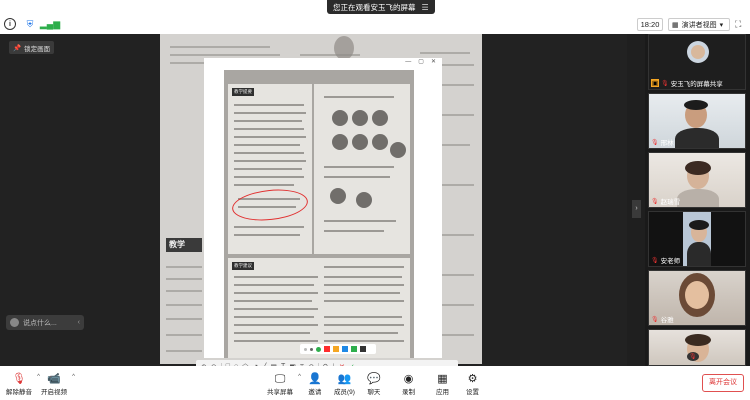 This screenshot has width=750, height=400. Describe the element at coordinates (54, 379) in the screenshot. I see `video-off-icon: 📹` at that location.